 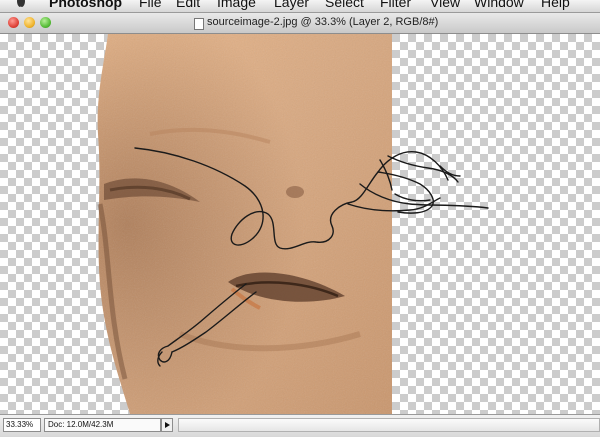 I want to click on menu-select: Select, so click(x=344, y=5).